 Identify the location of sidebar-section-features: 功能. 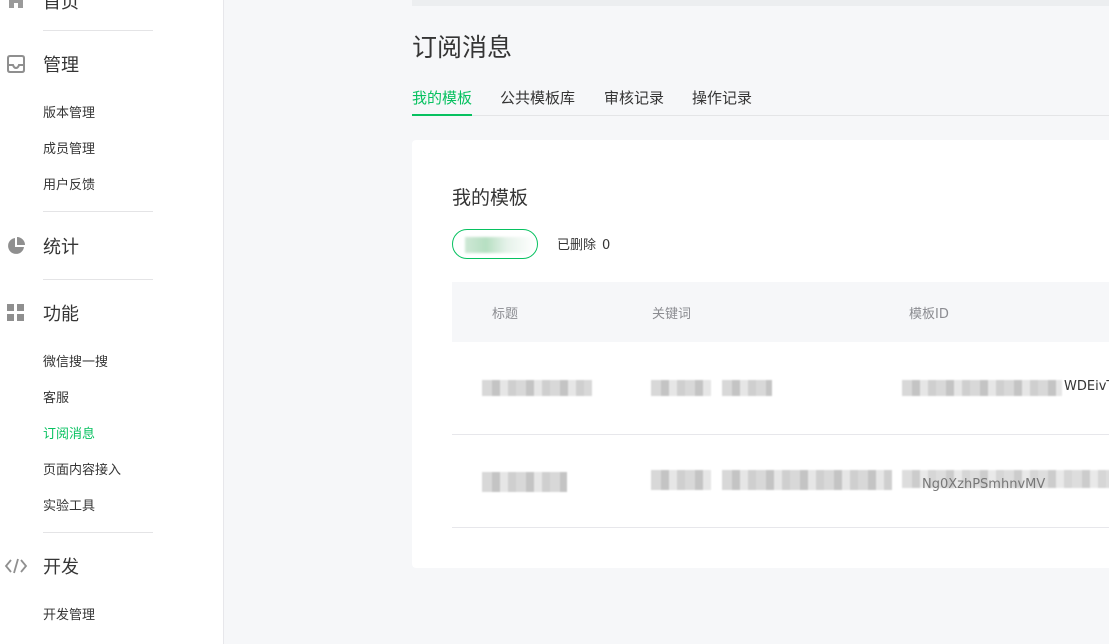
(112, 313).